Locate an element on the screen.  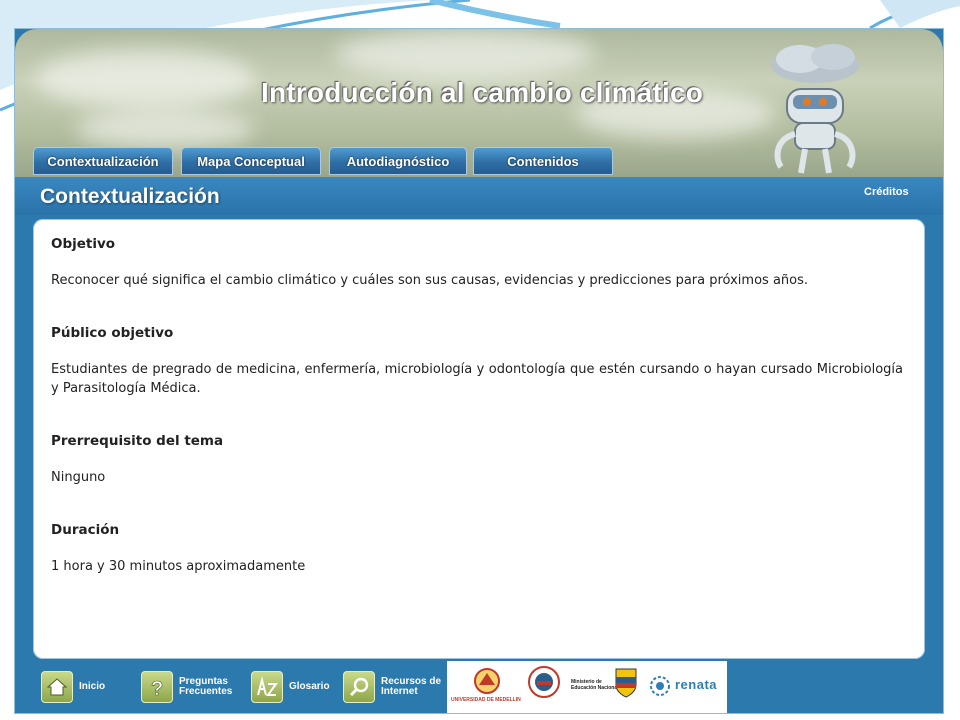
internet-resources-label: Recursos de Internet is located at coordinates (411, 686).